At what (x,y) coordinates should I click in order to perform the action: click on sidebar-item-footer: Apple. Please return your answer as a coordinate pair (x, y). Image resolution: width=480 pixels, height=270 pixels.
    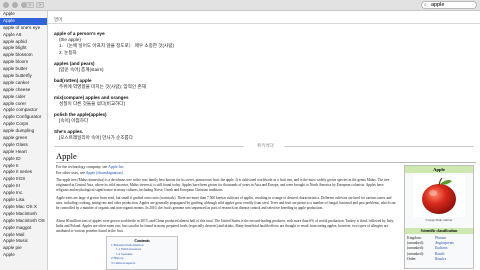
    Looking at the image, I should click on (23, 255).